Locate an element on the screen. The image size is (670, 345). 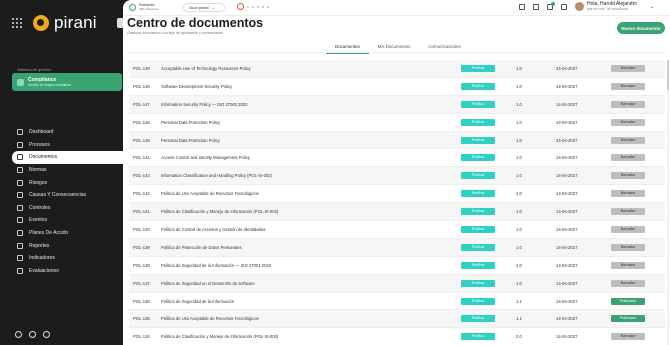
system-selector: Compliance Gestión de riesgos normativos is located at coordinates (67, 82).